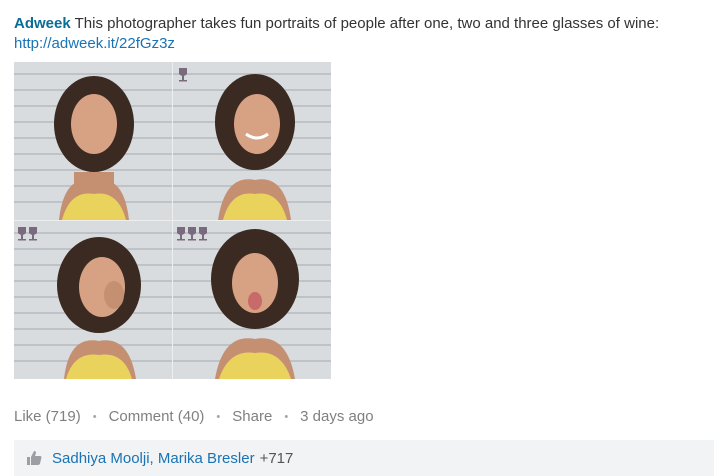 The image size is (720, 476). I want to click on post-timestamp: 3 days ago, so click(337, 416).